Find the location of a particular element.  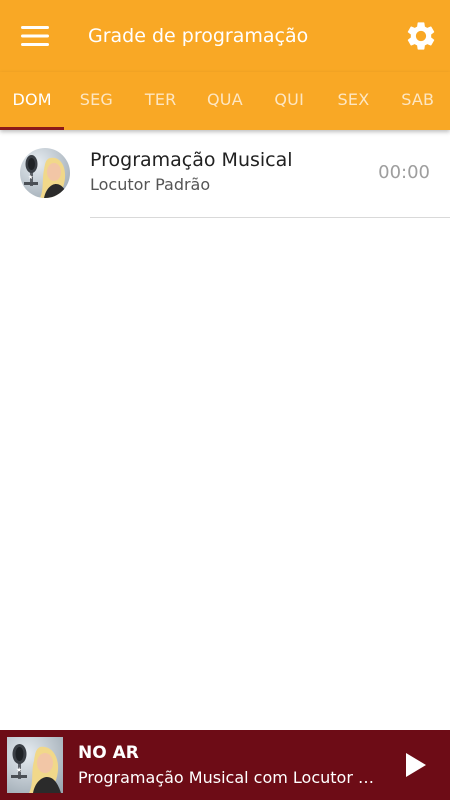

play-icon is located at coordinates (416, 765).